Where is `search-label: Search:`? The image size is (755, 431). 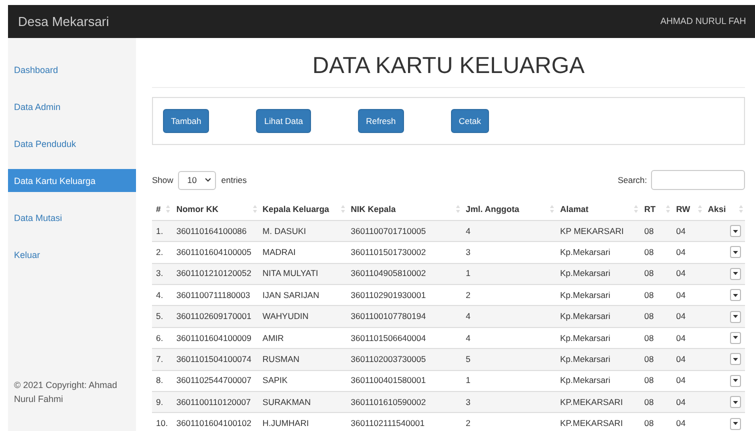
search-label: Search: is located at coordinates (632, 180).